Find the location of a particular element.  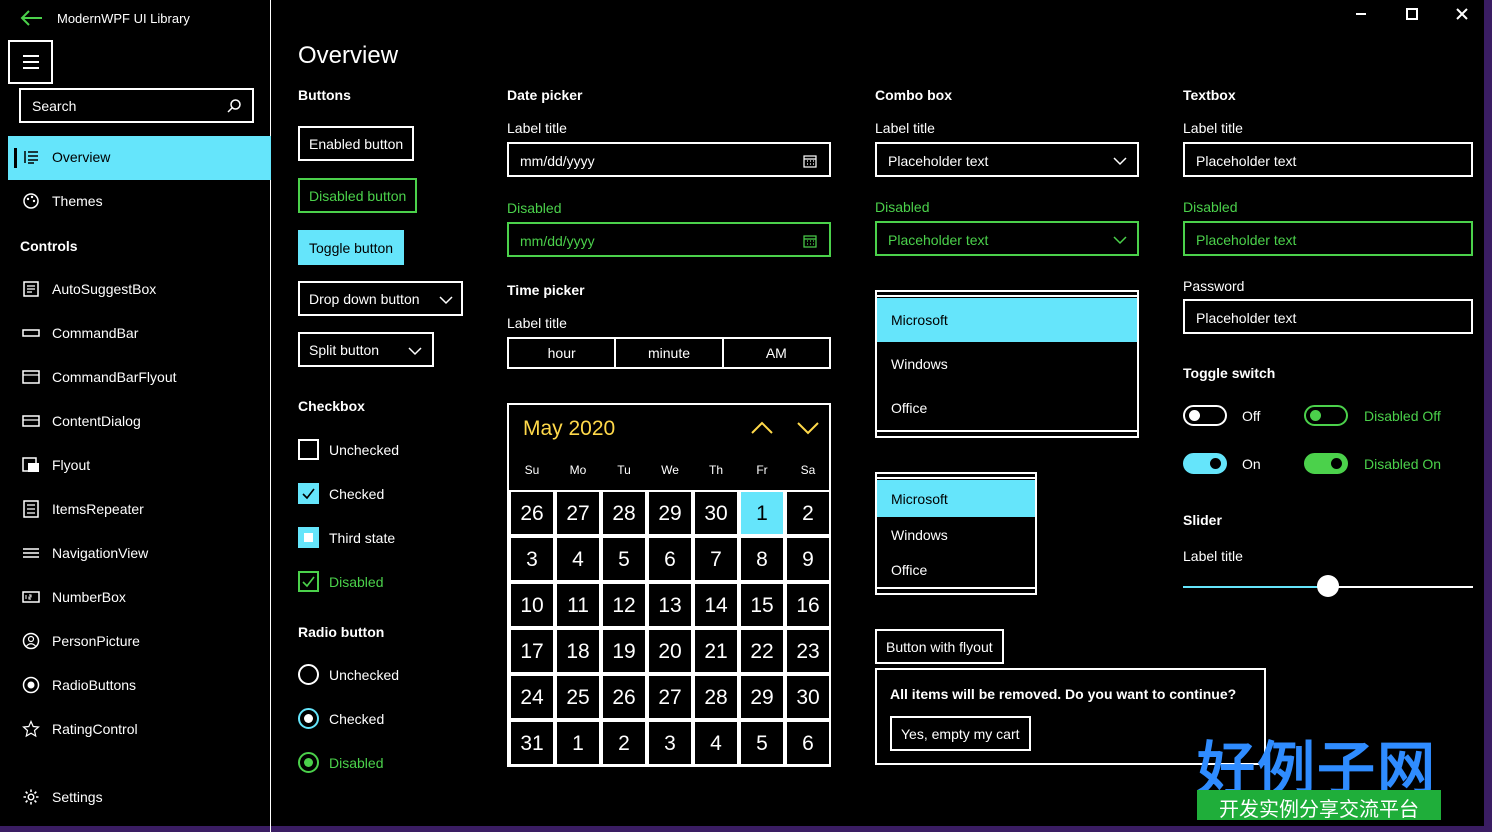

calendar-day: 23 is located at coordinates (808, 651).